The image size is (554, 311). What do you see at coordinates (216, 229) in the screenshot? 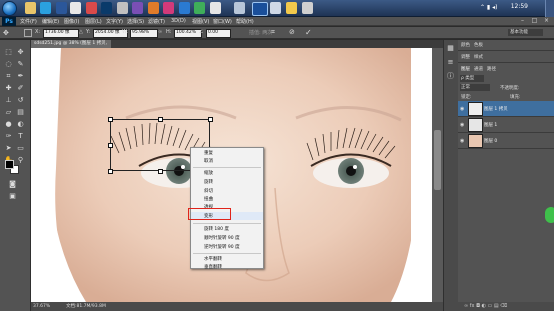
I see `menu-item-rotate-180: 旋转 180 度` at bounding box center [216, 229].